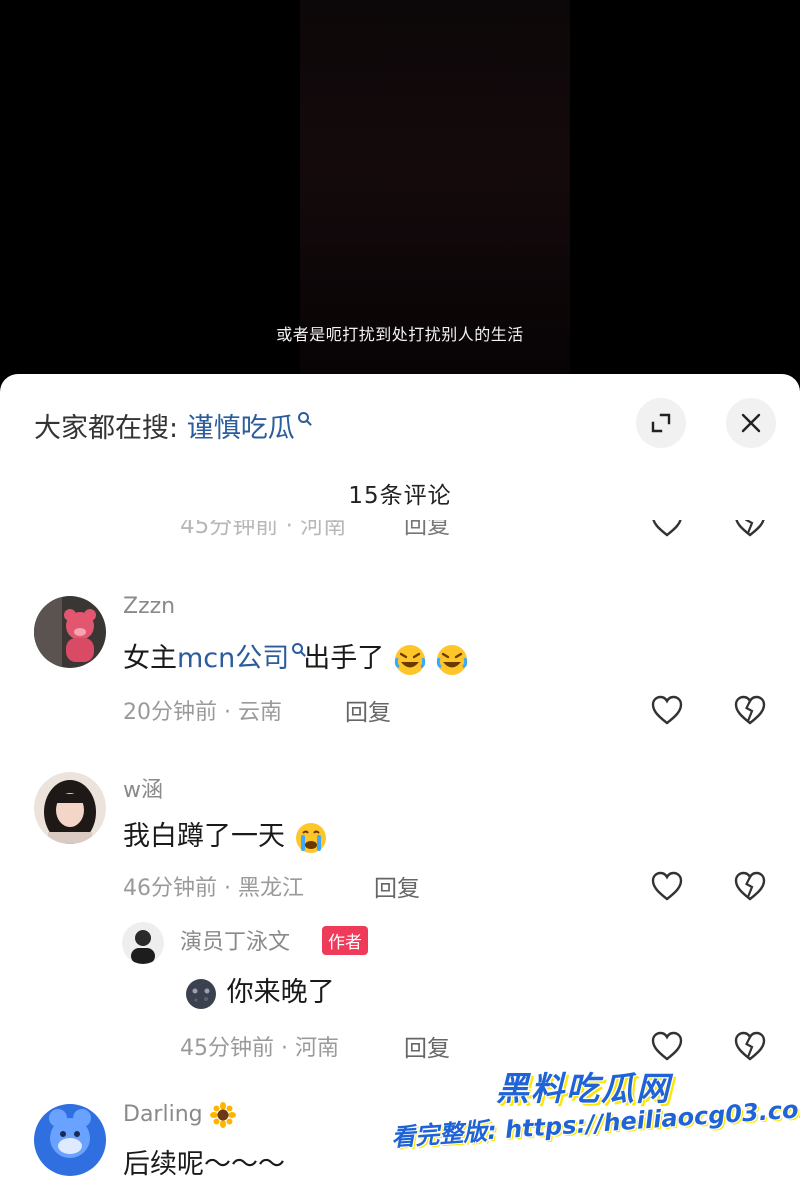 Image resolution: width=800 pixels, height=1200 pixels. Describe the element at coordinates (400, 530) in the screenshot. I see `clipped-comment-footer: 45分钟前 · 河南 回复` at that location.